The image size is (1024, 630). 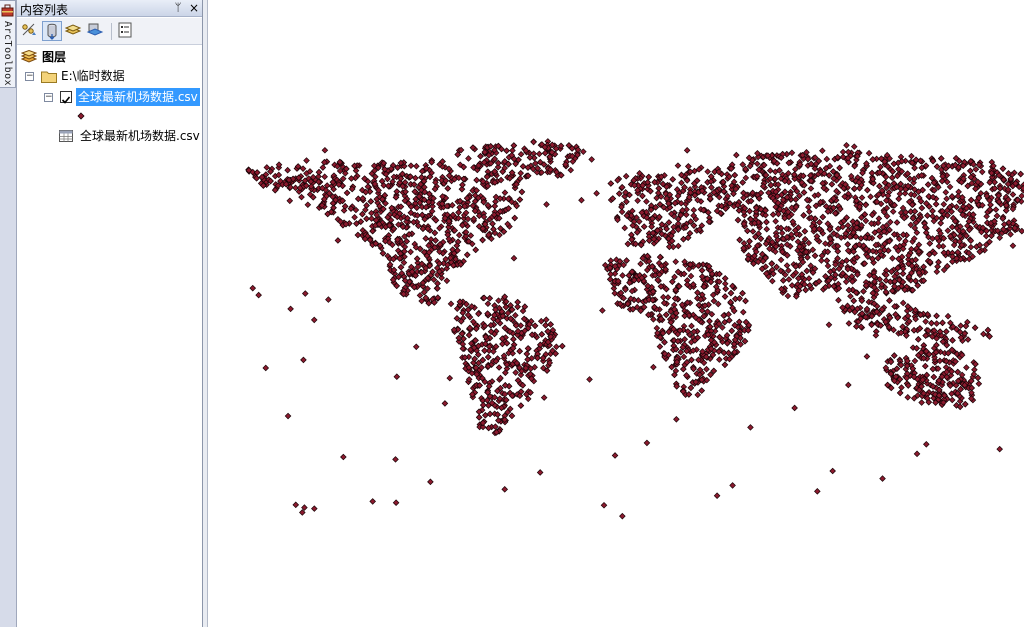 I want to click on list-by-source-button, so click(x=52, y=31).